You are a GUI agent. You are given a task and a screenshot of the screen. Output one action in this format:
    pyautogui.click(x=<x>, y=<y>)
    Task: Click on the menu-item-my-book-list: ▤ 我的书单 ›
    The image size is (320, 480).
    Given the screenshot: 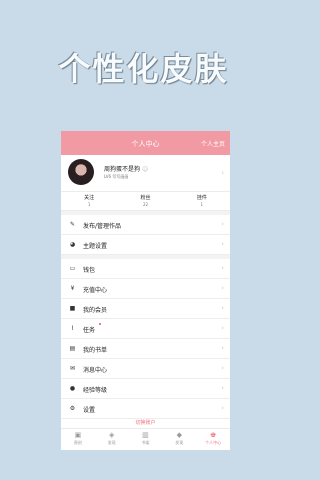 What is the action you would take?
    pyautogui.click(x=145, y=349)
    